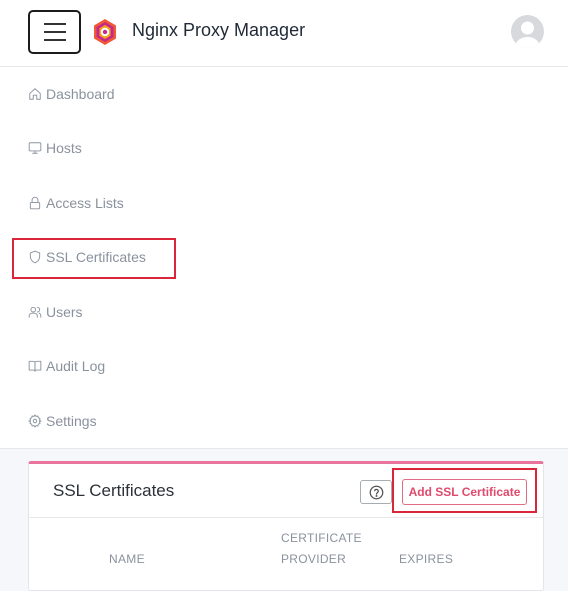 Image resolution: width=568 pixels, height=591 pixels. I want to click on nav-item-settings: Settings, so click(62, 421).